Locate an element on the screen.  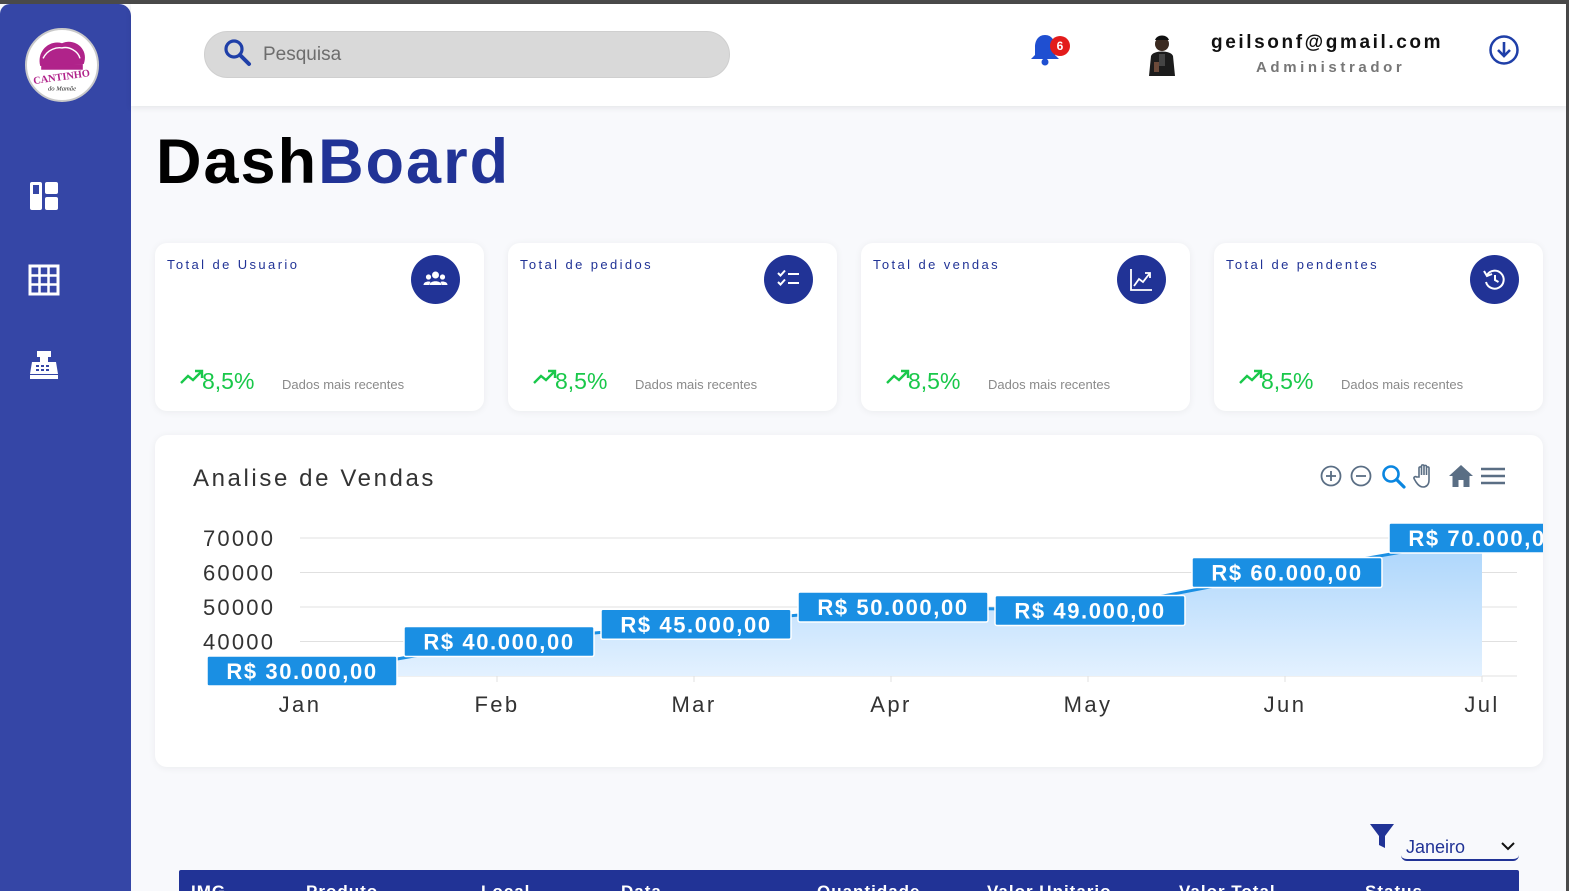
card-title: Total de pendentes is located at coordinates (1303, 264).